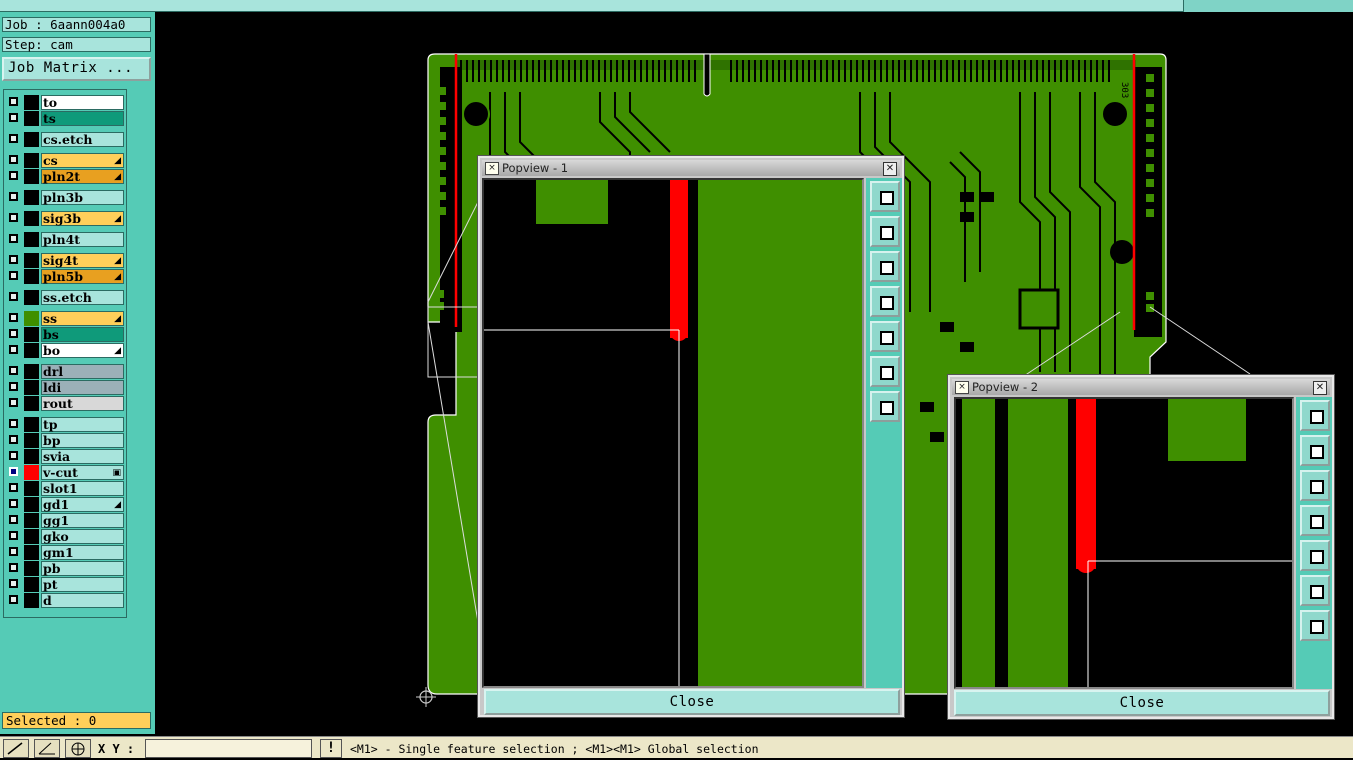 This screenshot has height=760, width=1353. Describe the element at coordinates (1141, 387) in the screenshot. I see `popview-2-titlebar: × Popview - 2 ✕` at that location.